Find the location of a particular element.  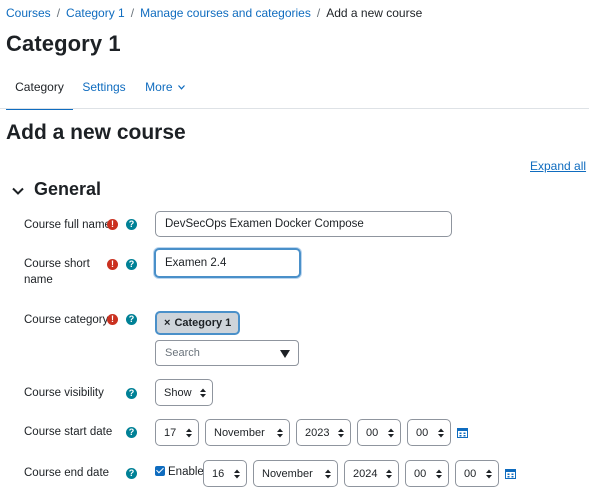

end-date-label: Course end date is located at coordinates (67, 473).